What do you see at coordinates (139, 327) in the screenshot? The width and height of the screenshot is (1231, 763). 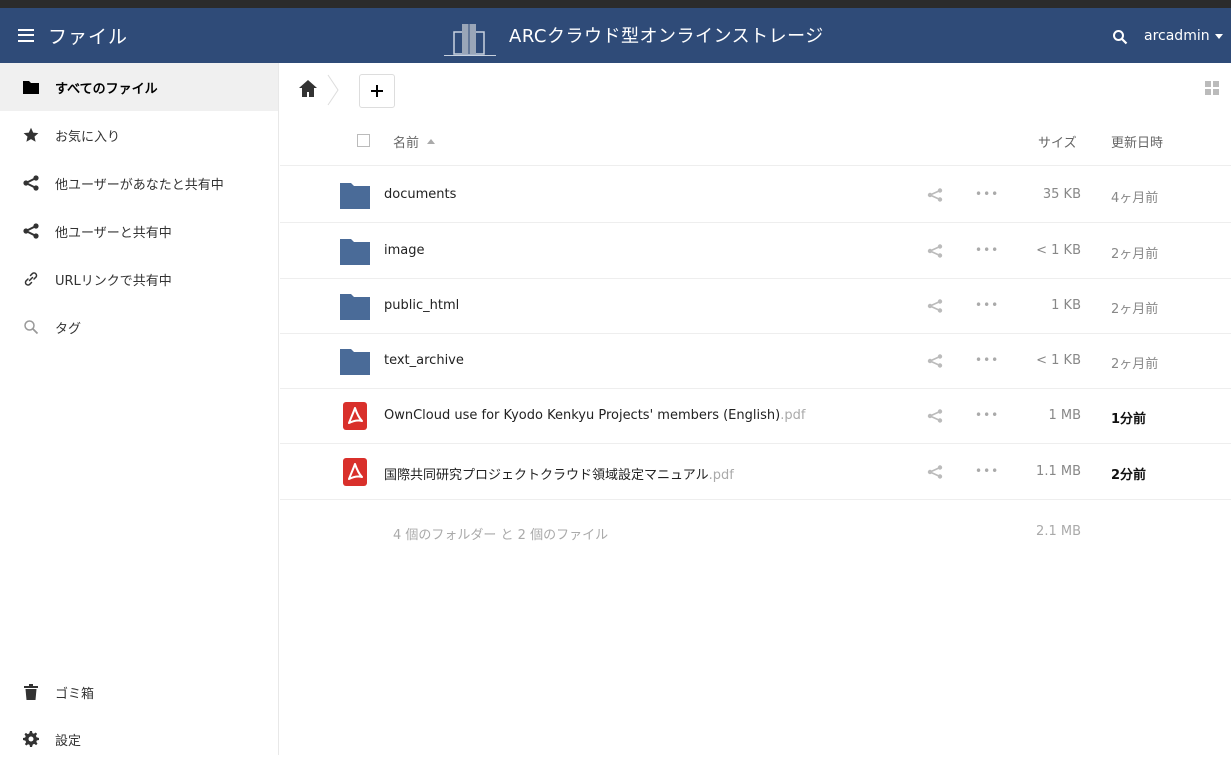 I see `sidebar-item-tags: タグ` at bounding box center [139, 327].